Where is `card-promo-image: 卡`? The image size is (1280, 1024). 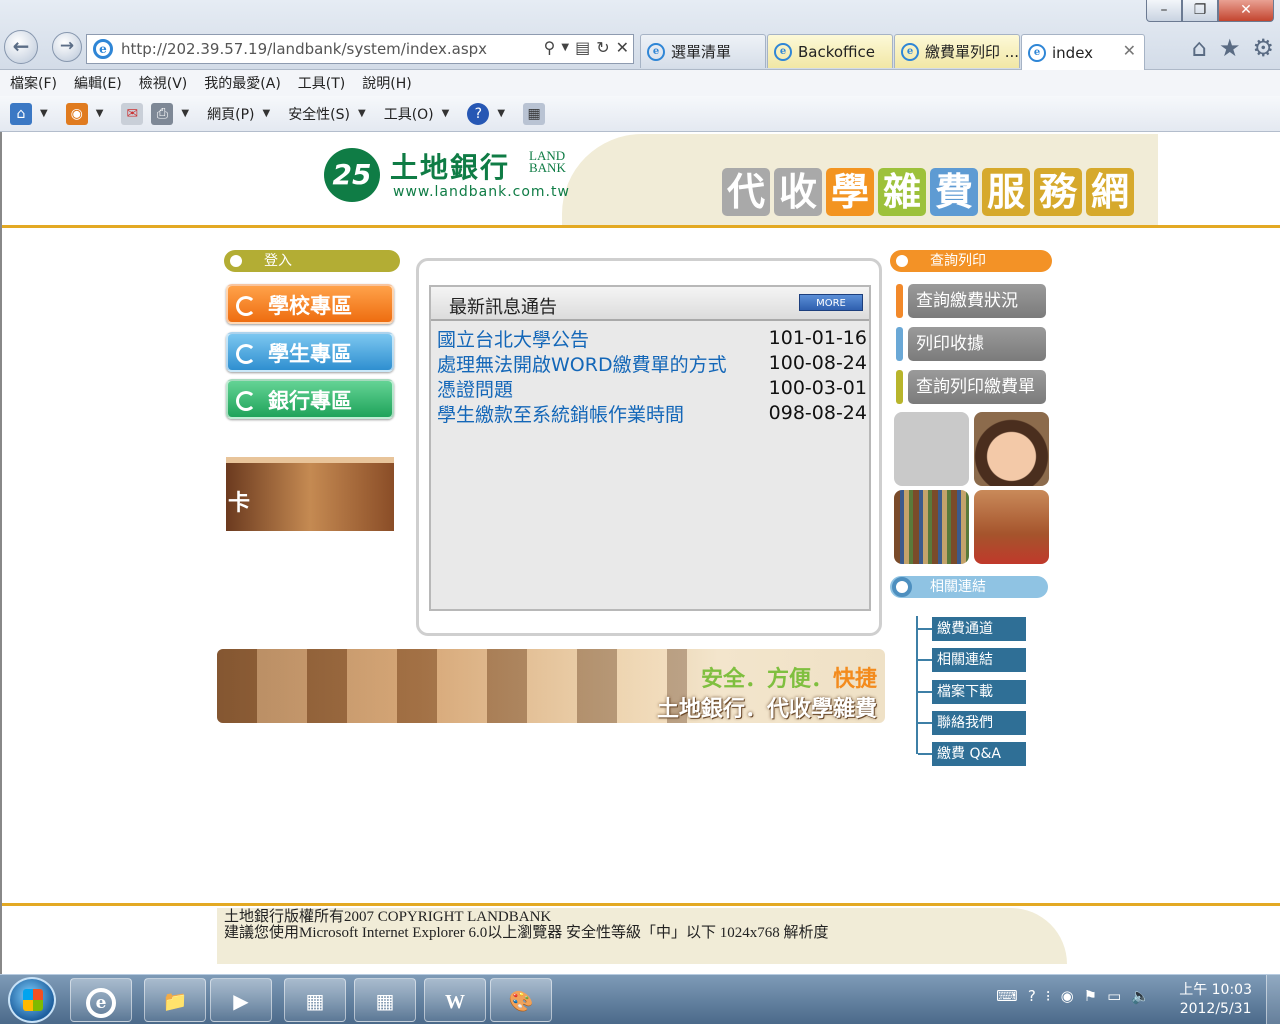 card-promo-image: 卡 is located at coordinates (310, 494).